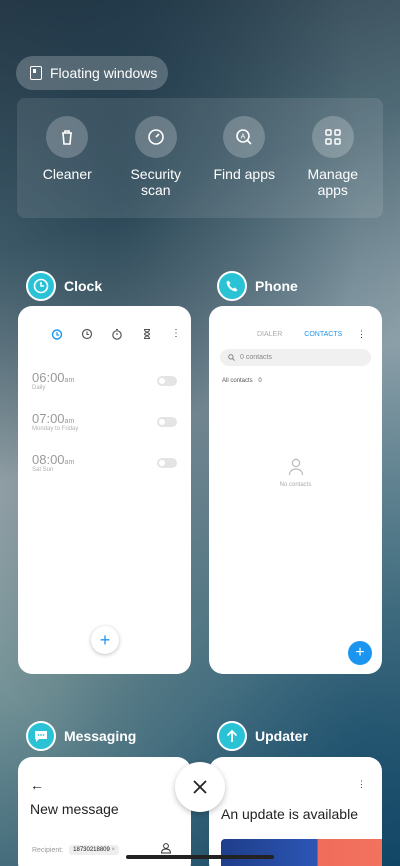 This screenshot has width=400, height=866. I want to click on messaging-card-title: Messaging, so click(100, 736).